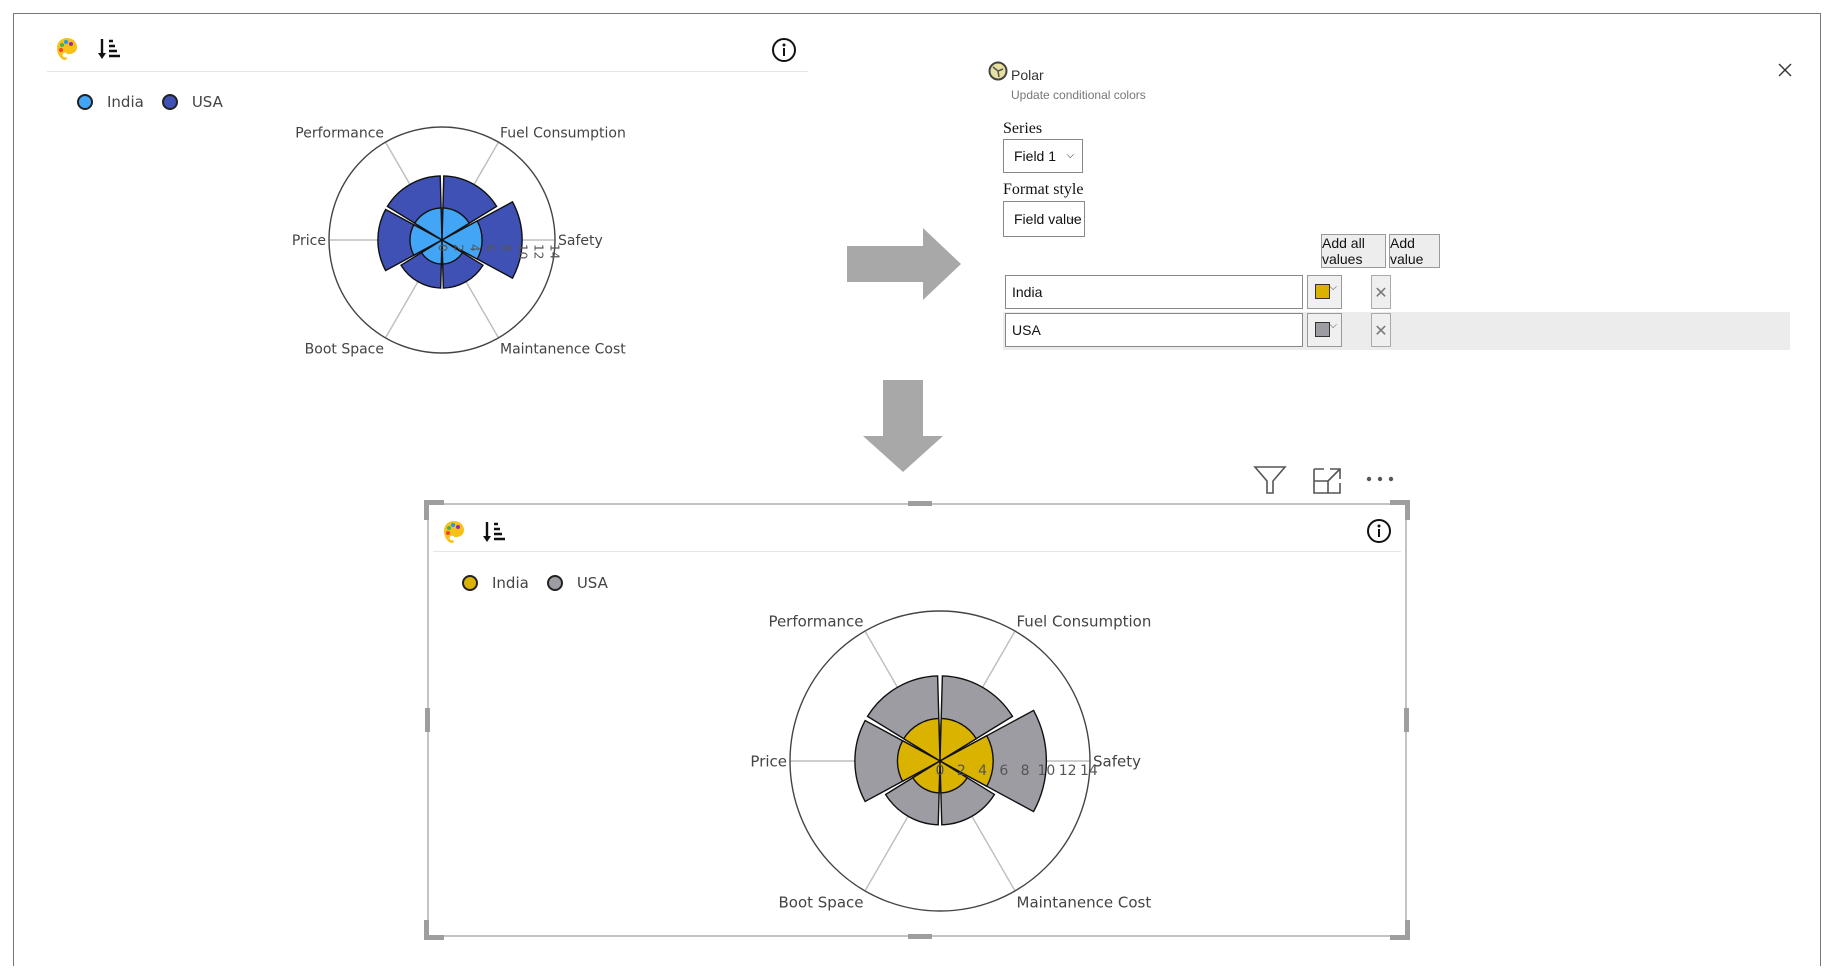 This screenshot has width=1832, height=969. I want to click on category-label: Maintanence Cost, so click(1084, 903).